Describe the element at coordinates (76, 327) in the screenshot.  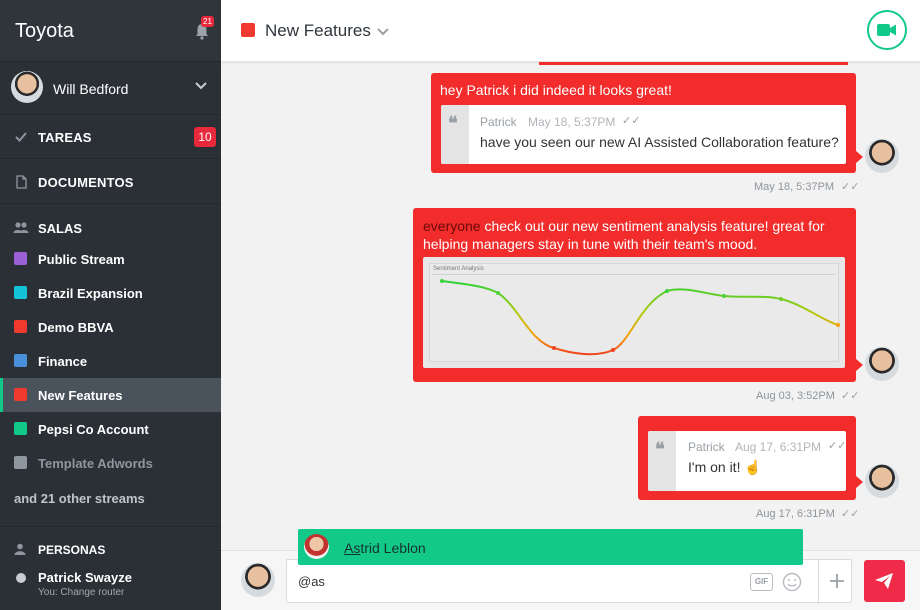
I see `room-label: Demo BBVA` at that location.